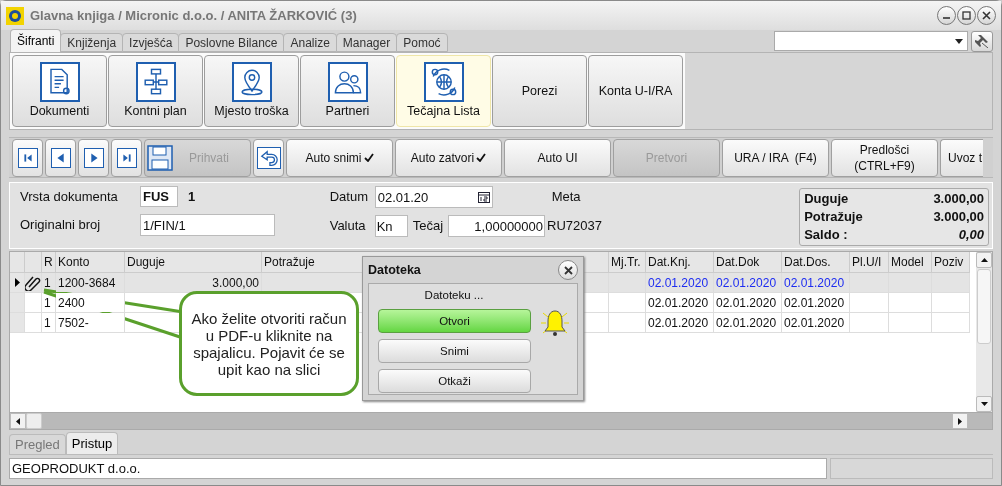 This screenshot has height=486, width=1002. What do you see at coordinates (680, 262) in the screenshot?
I see `column-header: Dat.Knj.` at bounding box center [680, 262].